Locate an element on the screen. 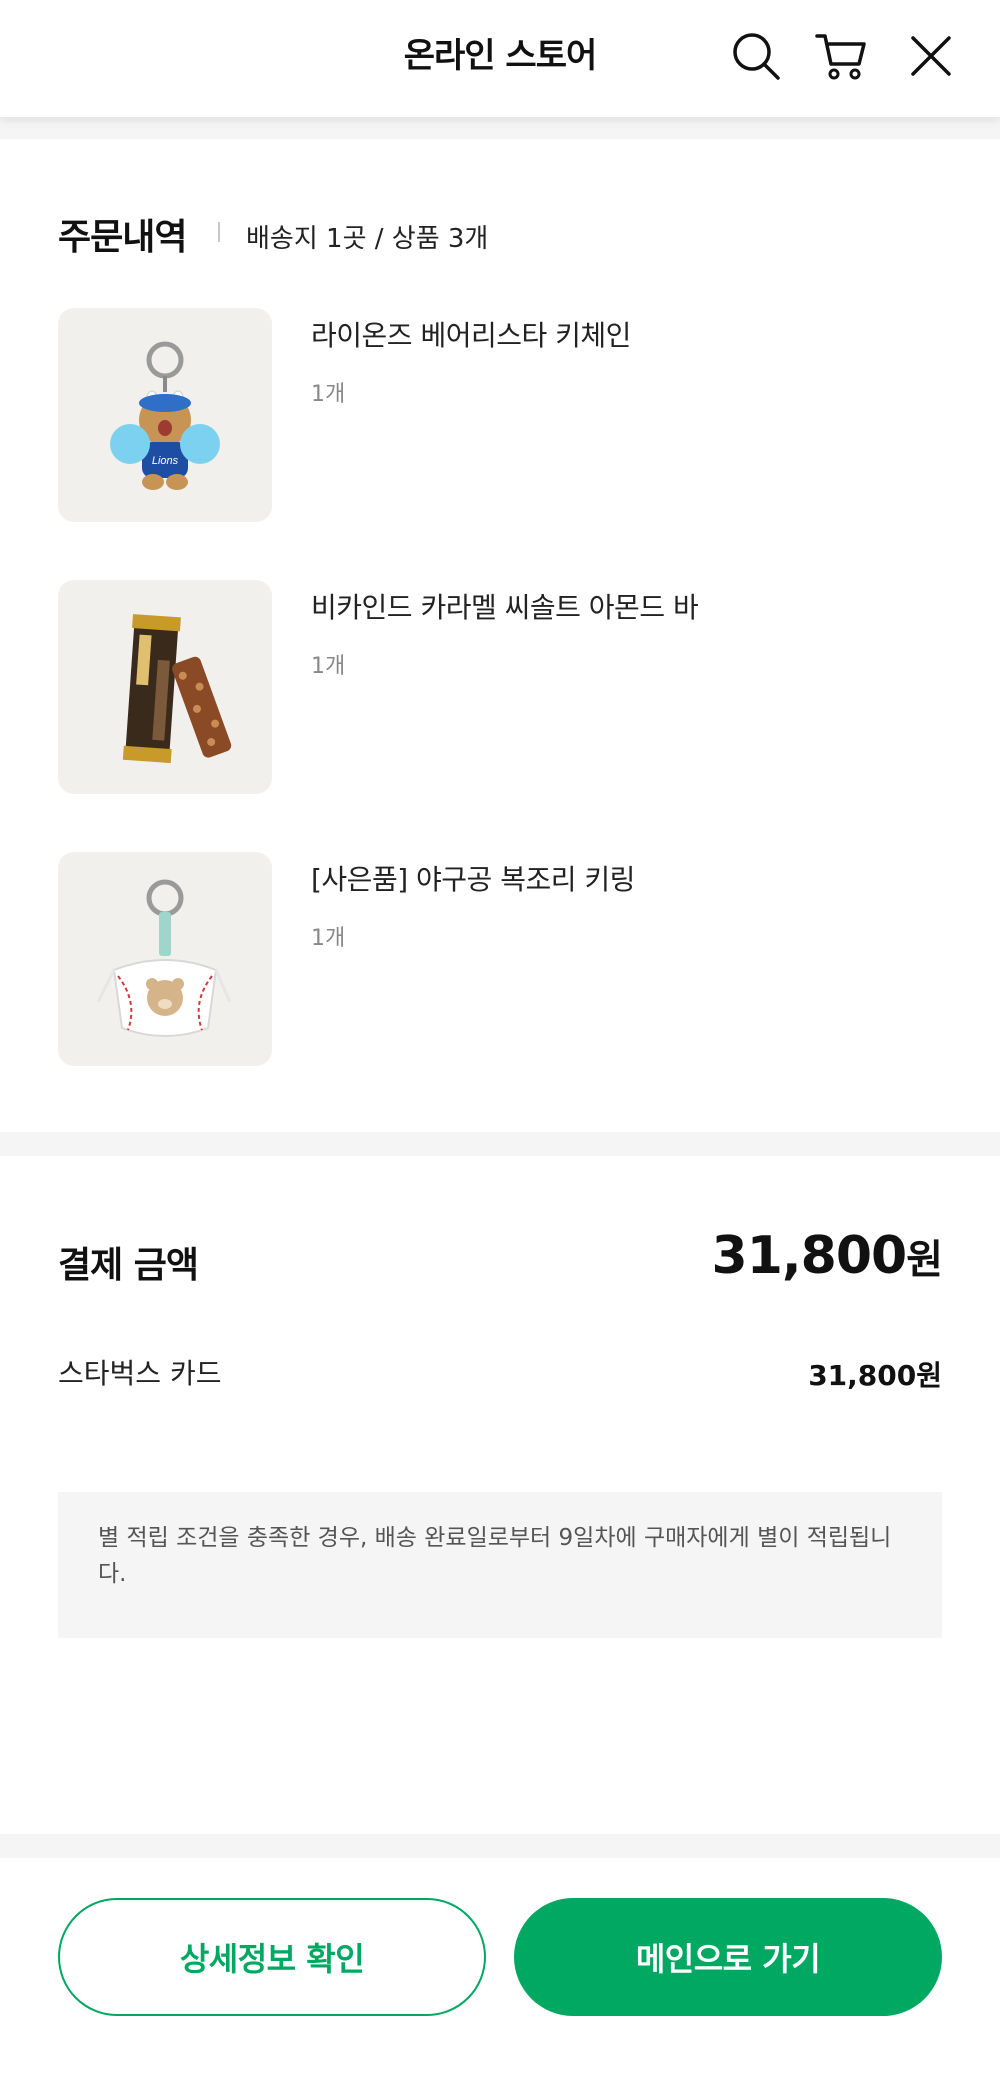 Image resolution: width=1000 pixels, height=2088 pixels. app-header: 온라인 스토어 is located at coordinates (500, 58).